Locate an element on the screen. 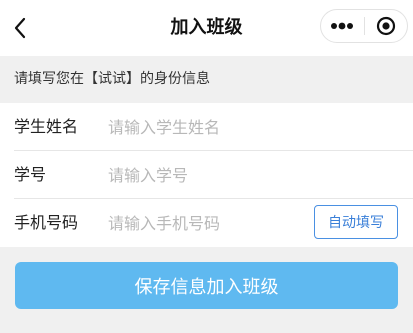 The height and width of the screenshot is (333, 413). info-banner: 请填写您在【试试】的身份信息 is located at coordinates (206, 79).